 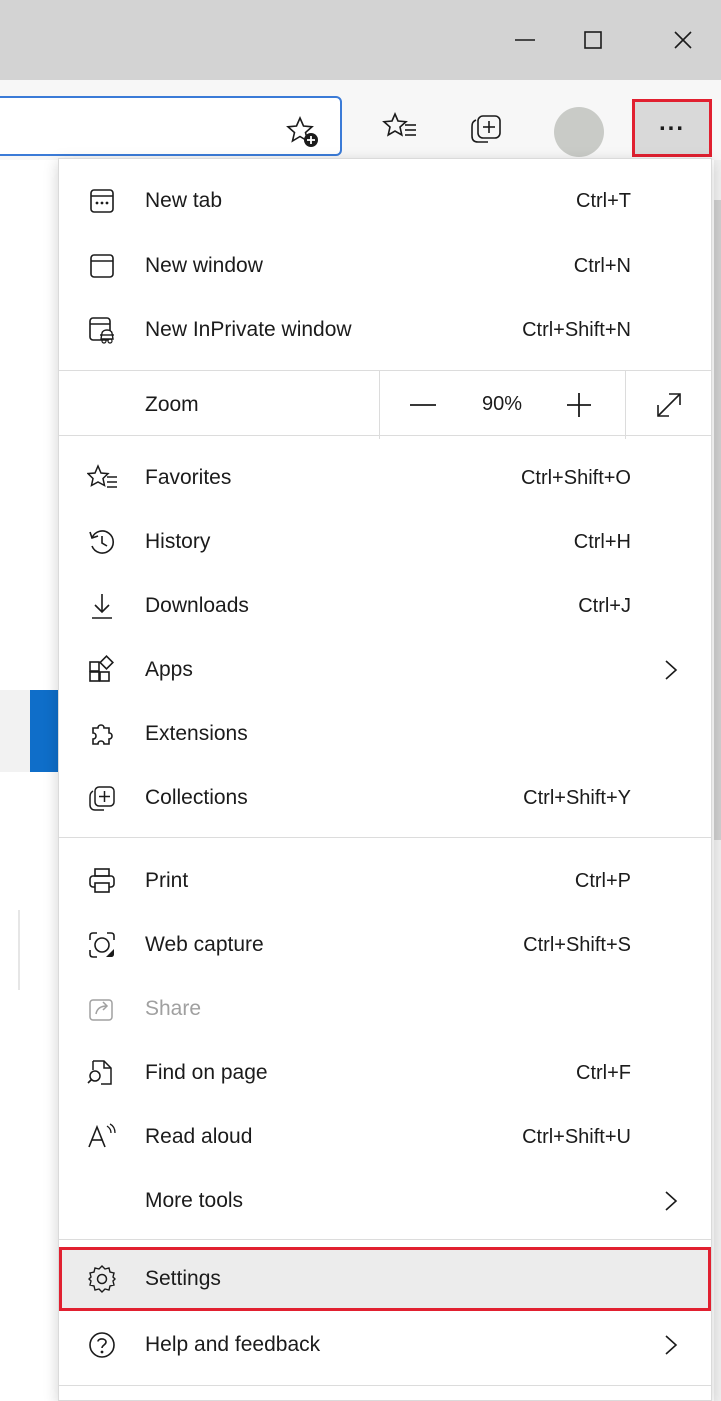 What do you see at coordinates (385, 945) in the screenshot?
I see `menu-item-web-capture: Web capture Ctrl+Shift+S` at bounding box center [385, 945].